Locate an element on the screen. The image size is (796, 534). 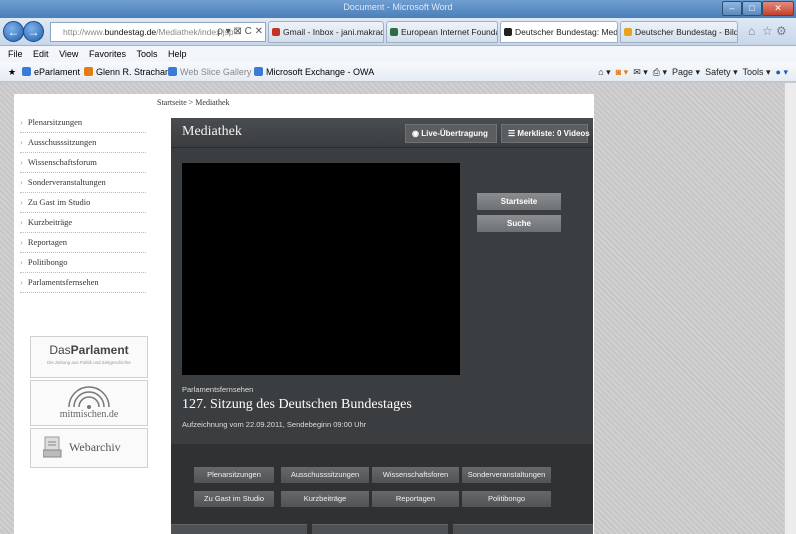
list-icon: ☰ is located at coordinates (512, 133).